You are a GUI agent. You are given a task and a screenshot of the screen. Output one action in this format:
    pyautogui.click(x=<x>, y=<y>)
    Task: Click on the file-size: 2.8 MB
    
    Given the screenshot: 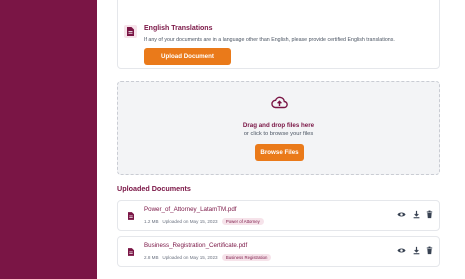 What is the action you would take?
    pyautogui.click(x=151, y=257)
    